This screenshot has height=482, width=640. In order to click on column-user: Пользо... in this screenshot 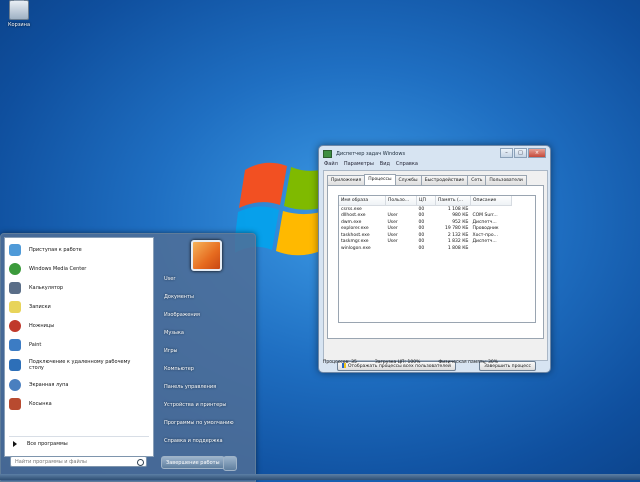, I will do `click(401, 201)`.